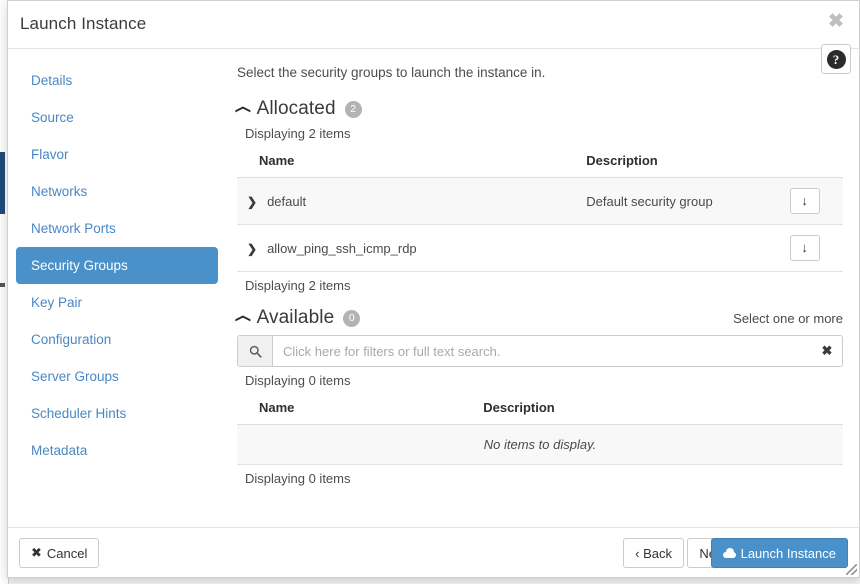 The height and width of the screenshot is (584, 860). I want to click on help-button: ?, so click(836, 59).